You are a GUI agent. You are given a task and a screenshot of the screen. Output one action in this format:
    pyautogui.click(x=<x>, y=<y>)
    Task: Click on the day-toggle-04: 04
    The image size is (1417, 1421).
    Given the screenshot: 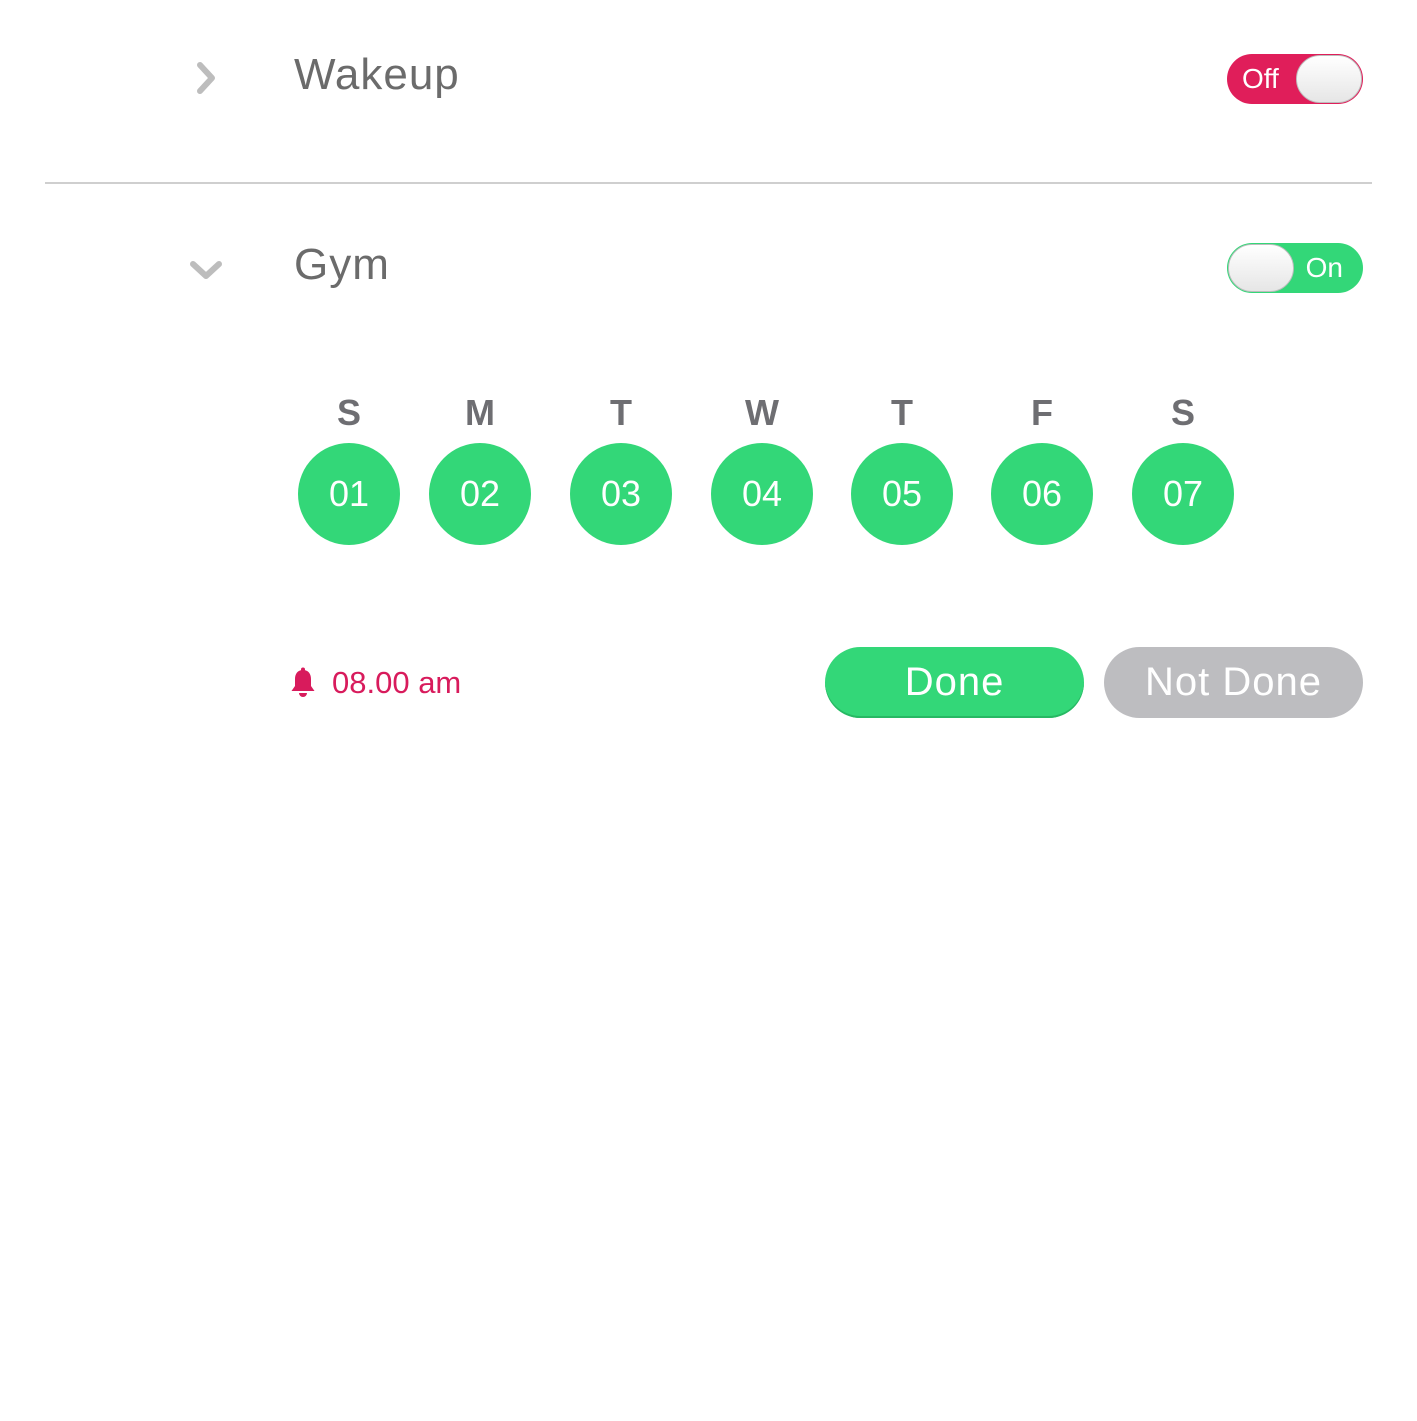 What is the action you would take?
    pyautogui.click(x=762, y=494)
    